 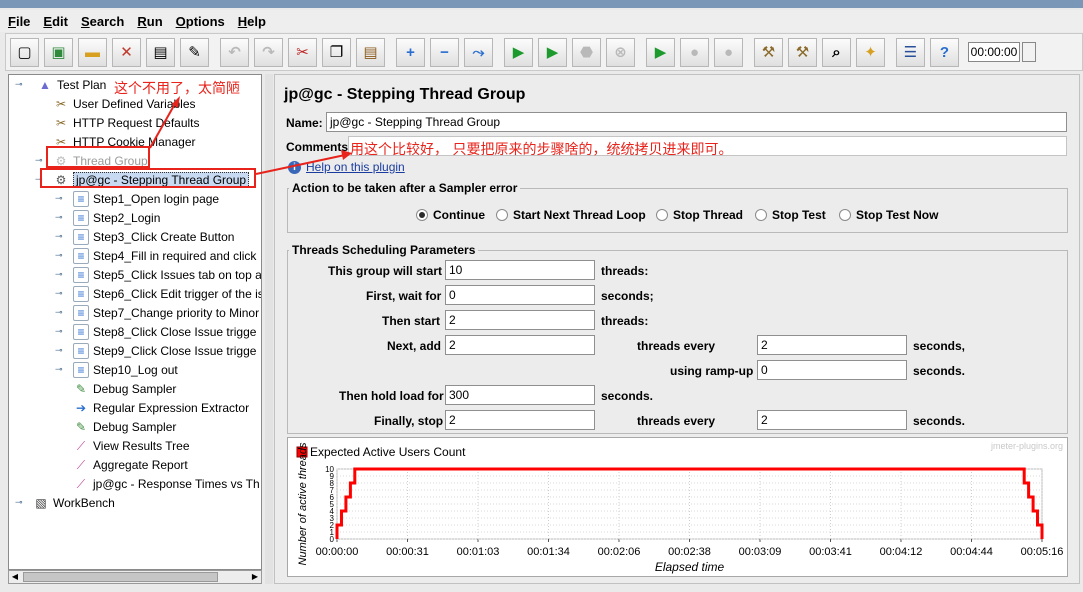 What do you see at coordinates (252, 21) in the screenshot?
I see `menu-help: Help` at bounding box center [252, 21].